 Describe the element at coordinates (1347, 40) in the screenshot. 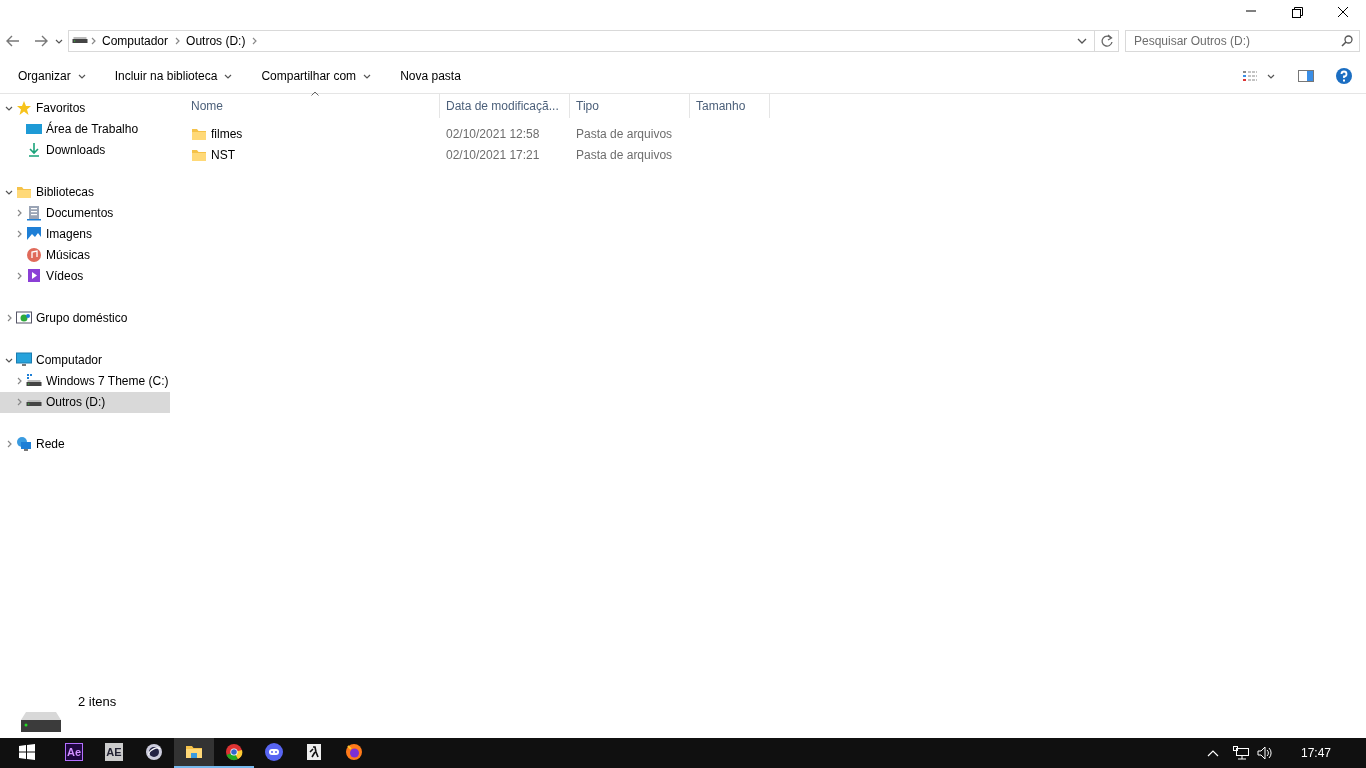

I see `search-icon` at that location.